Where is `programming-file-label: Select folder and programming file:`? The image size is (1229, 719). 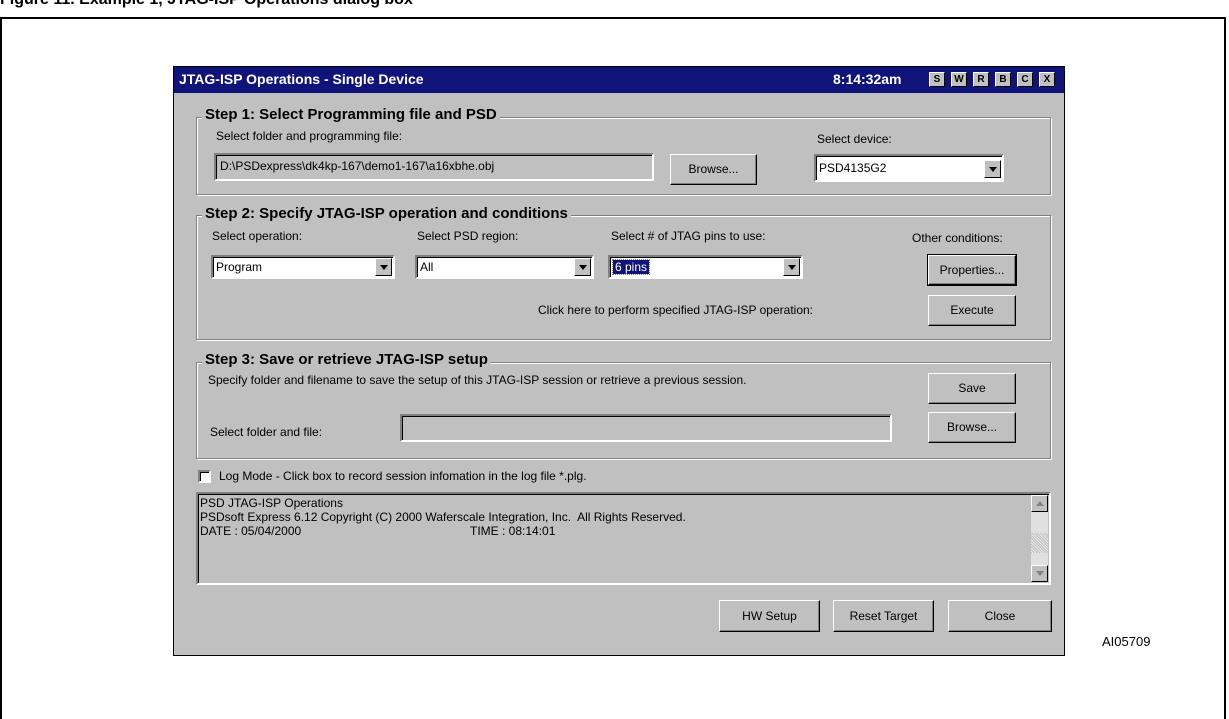
programming-file-label: Select folder and programming file: is located at coordinates (309, 136).